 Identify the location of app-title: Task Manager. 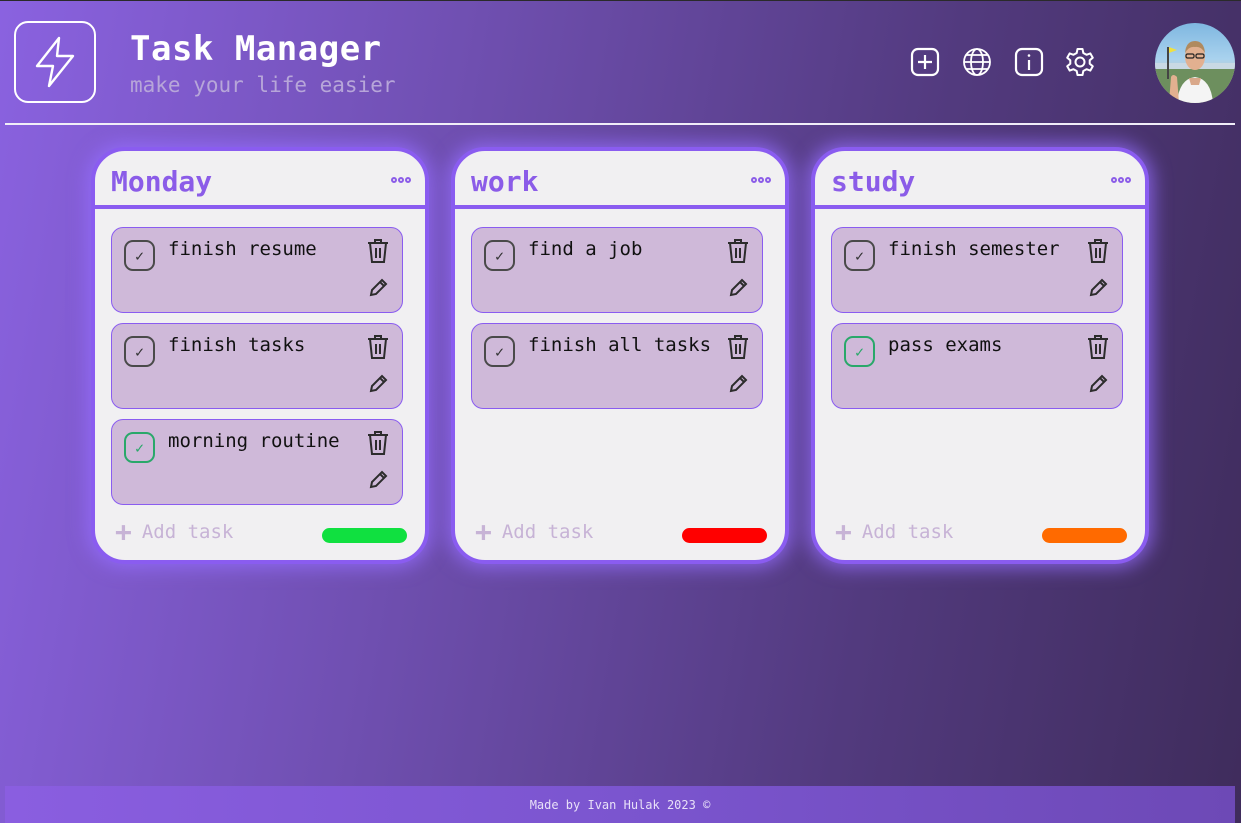
(256, 49).